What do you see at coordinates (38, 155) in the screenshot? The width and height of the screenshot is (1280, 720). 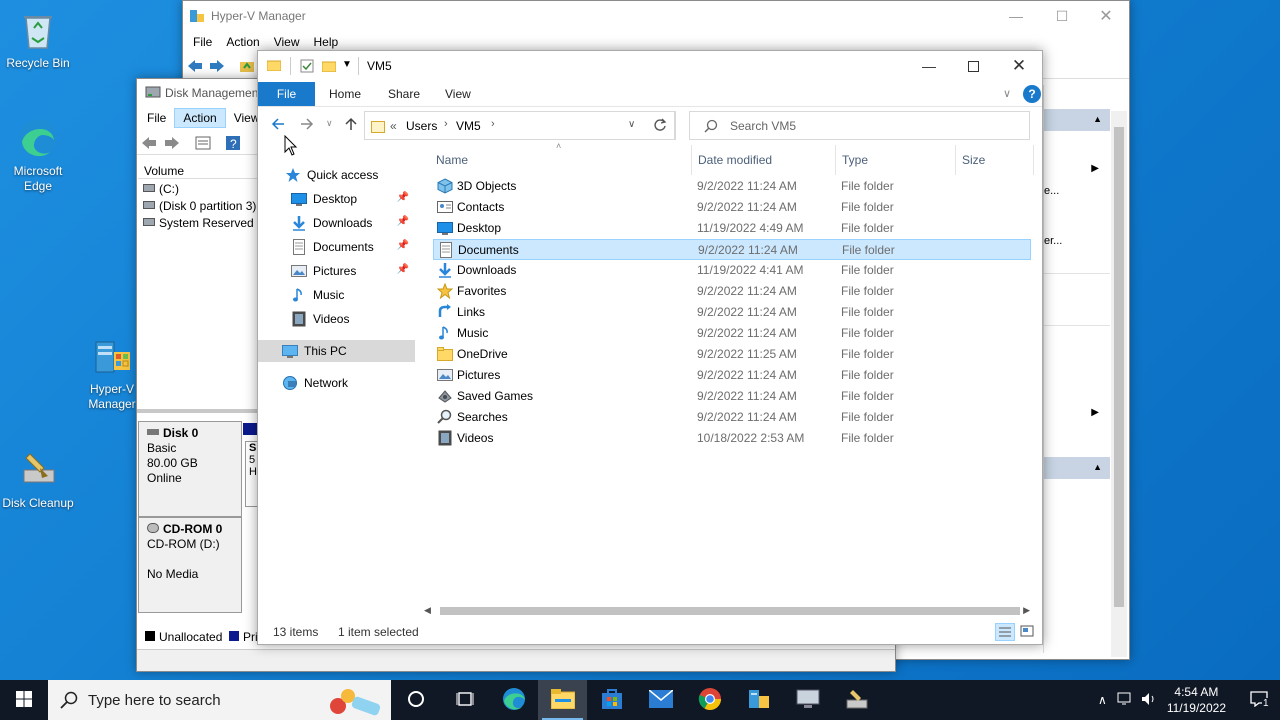 I see `desktop-icon-edge: Microsoft Edge` at bounding box center [38, 155].